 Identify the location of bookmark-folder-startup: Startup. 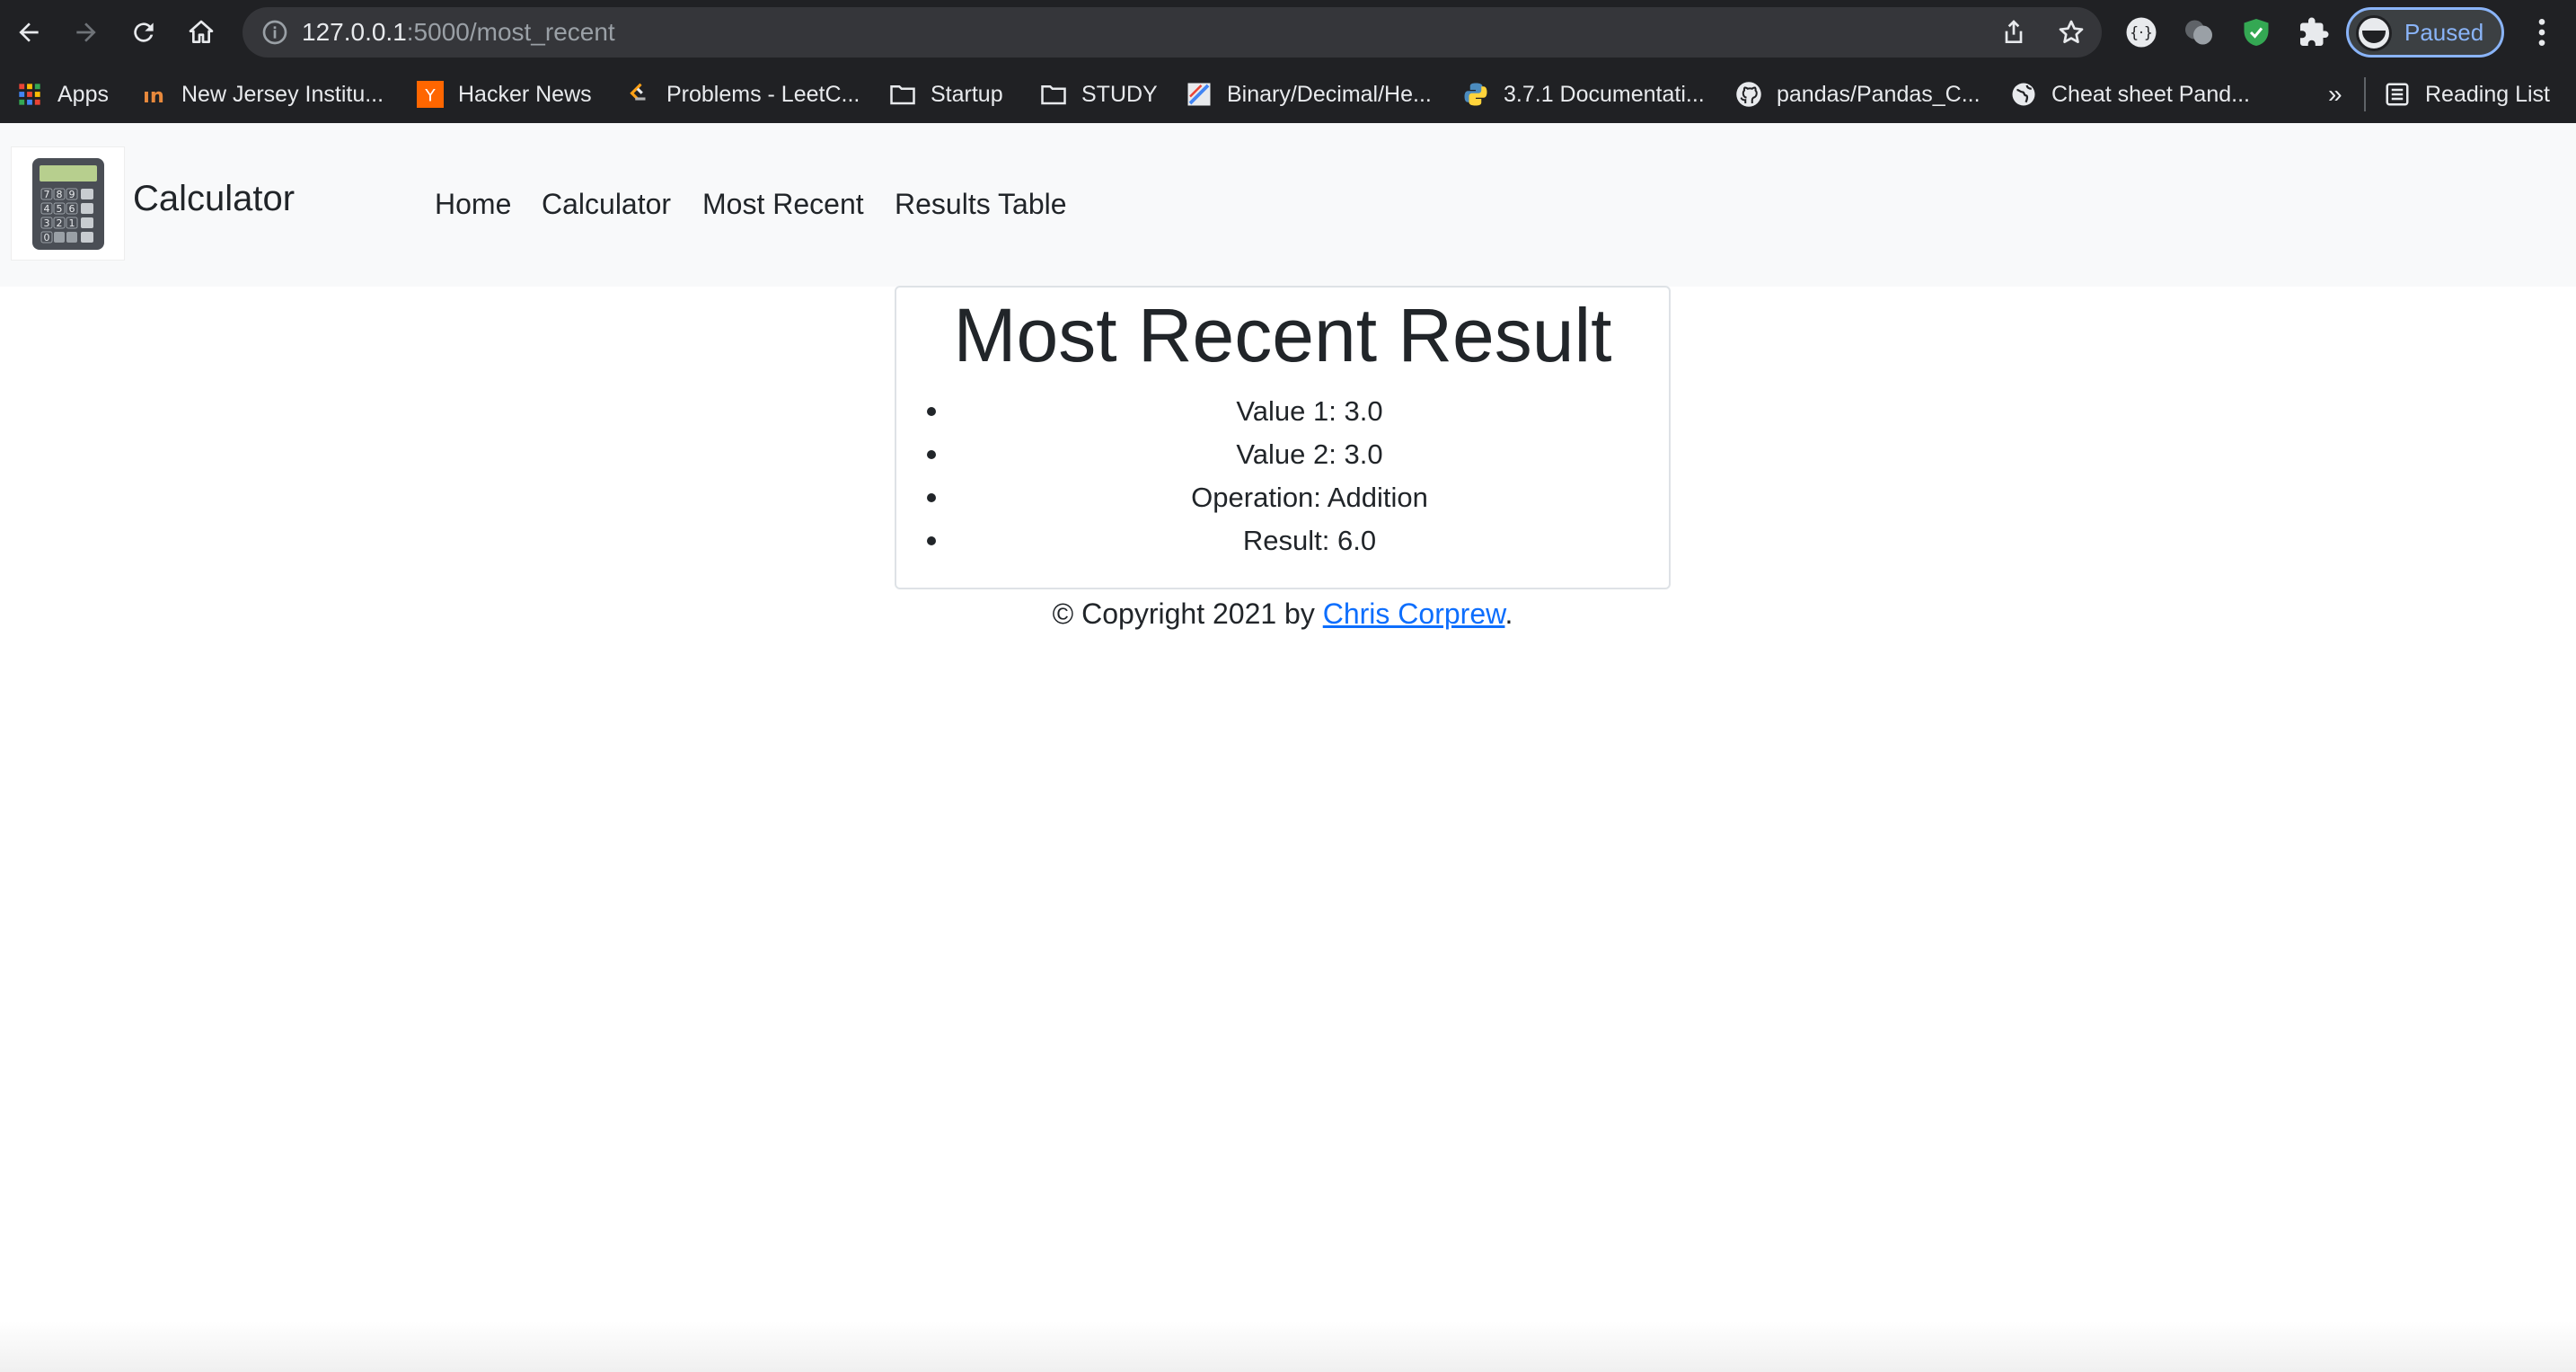
(946, 94).